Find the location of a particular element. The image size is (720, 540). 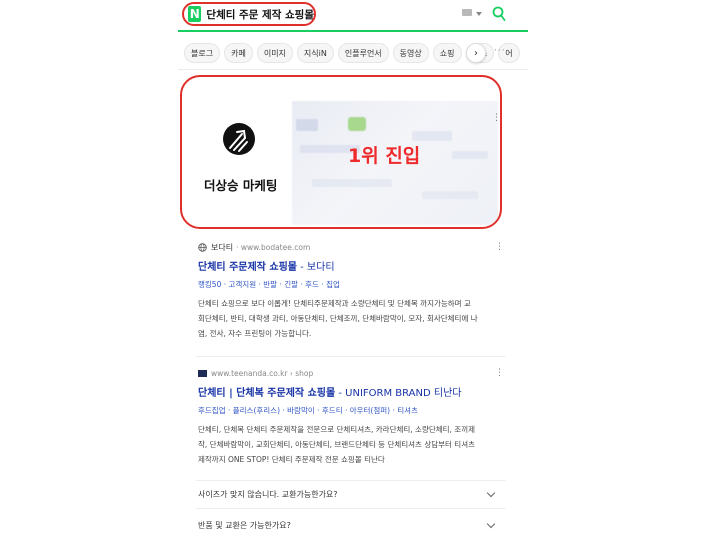

caret-down-icon is located at coordinates (479, 14).